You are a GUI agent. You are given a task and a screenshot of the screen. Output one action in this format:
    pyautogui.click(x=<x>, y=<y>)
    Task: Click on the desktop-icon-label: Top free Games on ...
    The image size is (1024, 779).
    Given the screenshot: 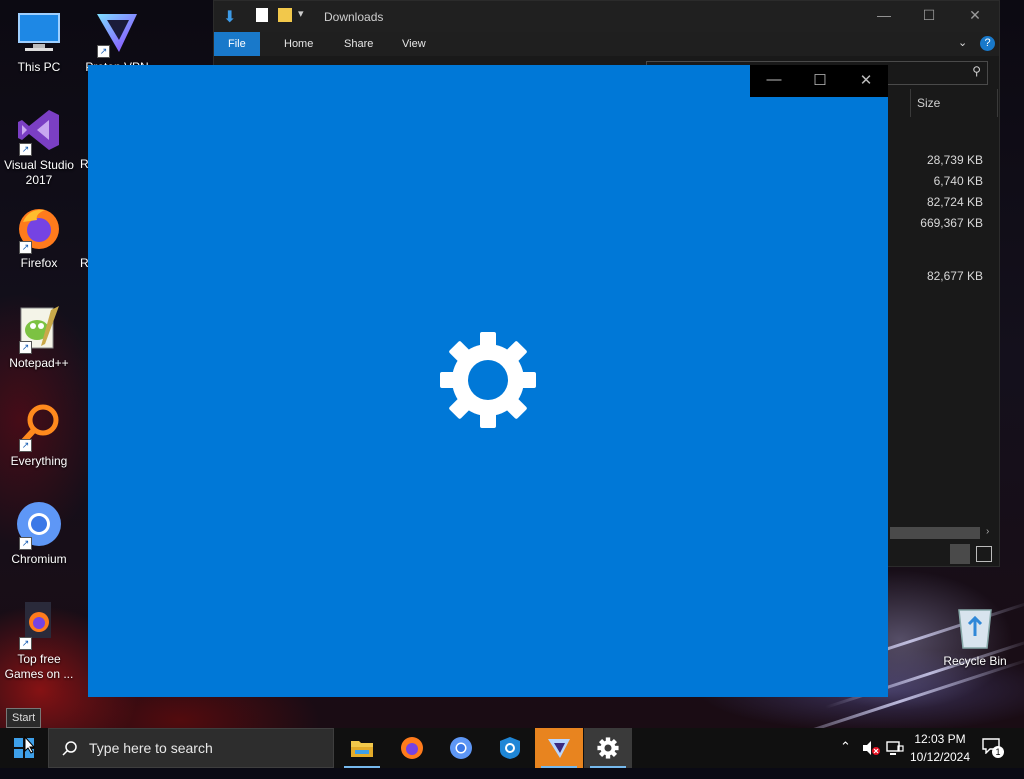 What is the action you would take?
    pyautogui.click(x=39, y=666)
    